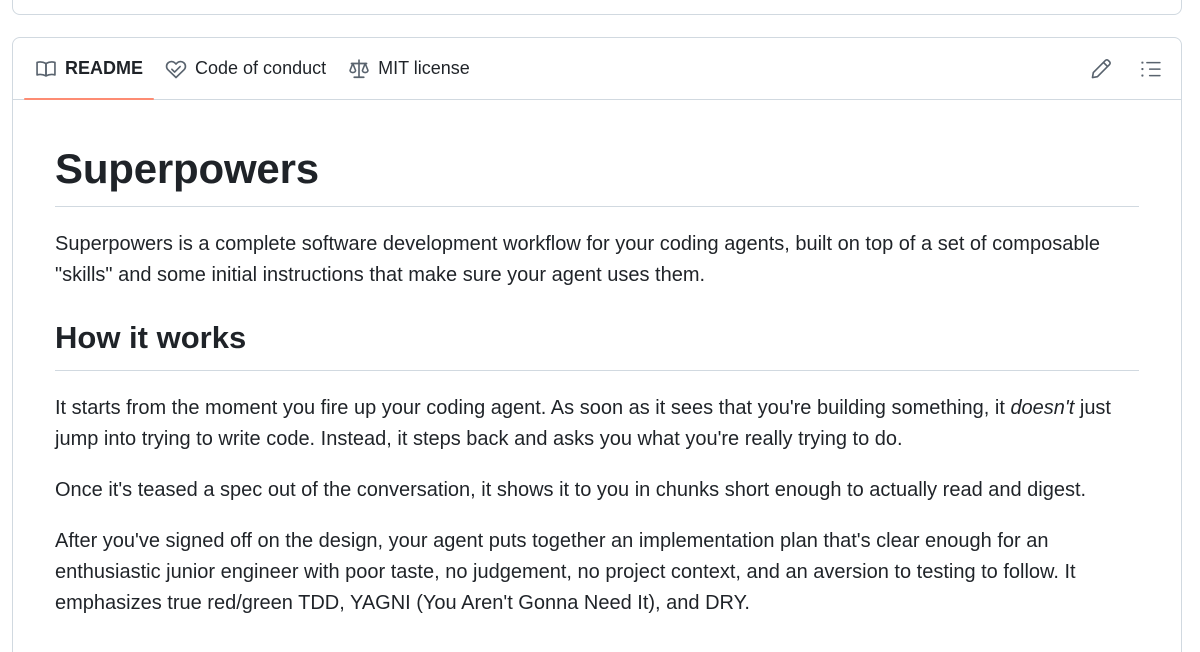 The width and height of the screenshot is (1200, 652). I want to click on tab-readme-label: README, so click(104, 68).